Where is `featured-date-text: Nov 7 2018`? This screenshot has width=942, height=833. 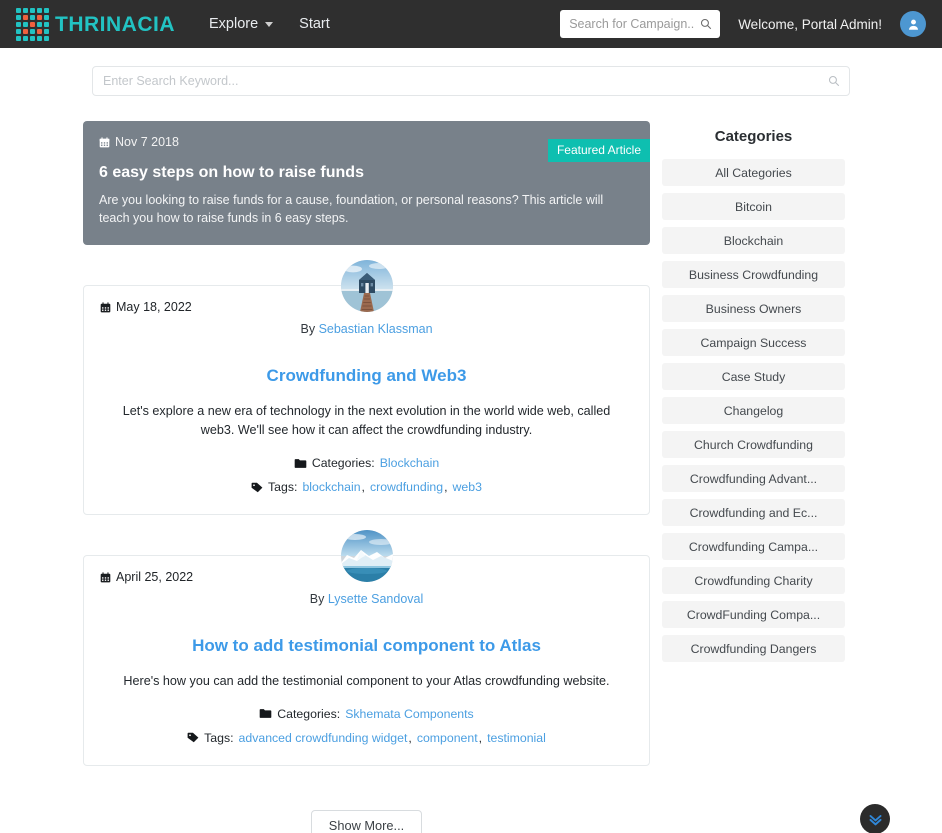 featured-date-text: Nov 7 2018 is located at coordinates (147, 142).